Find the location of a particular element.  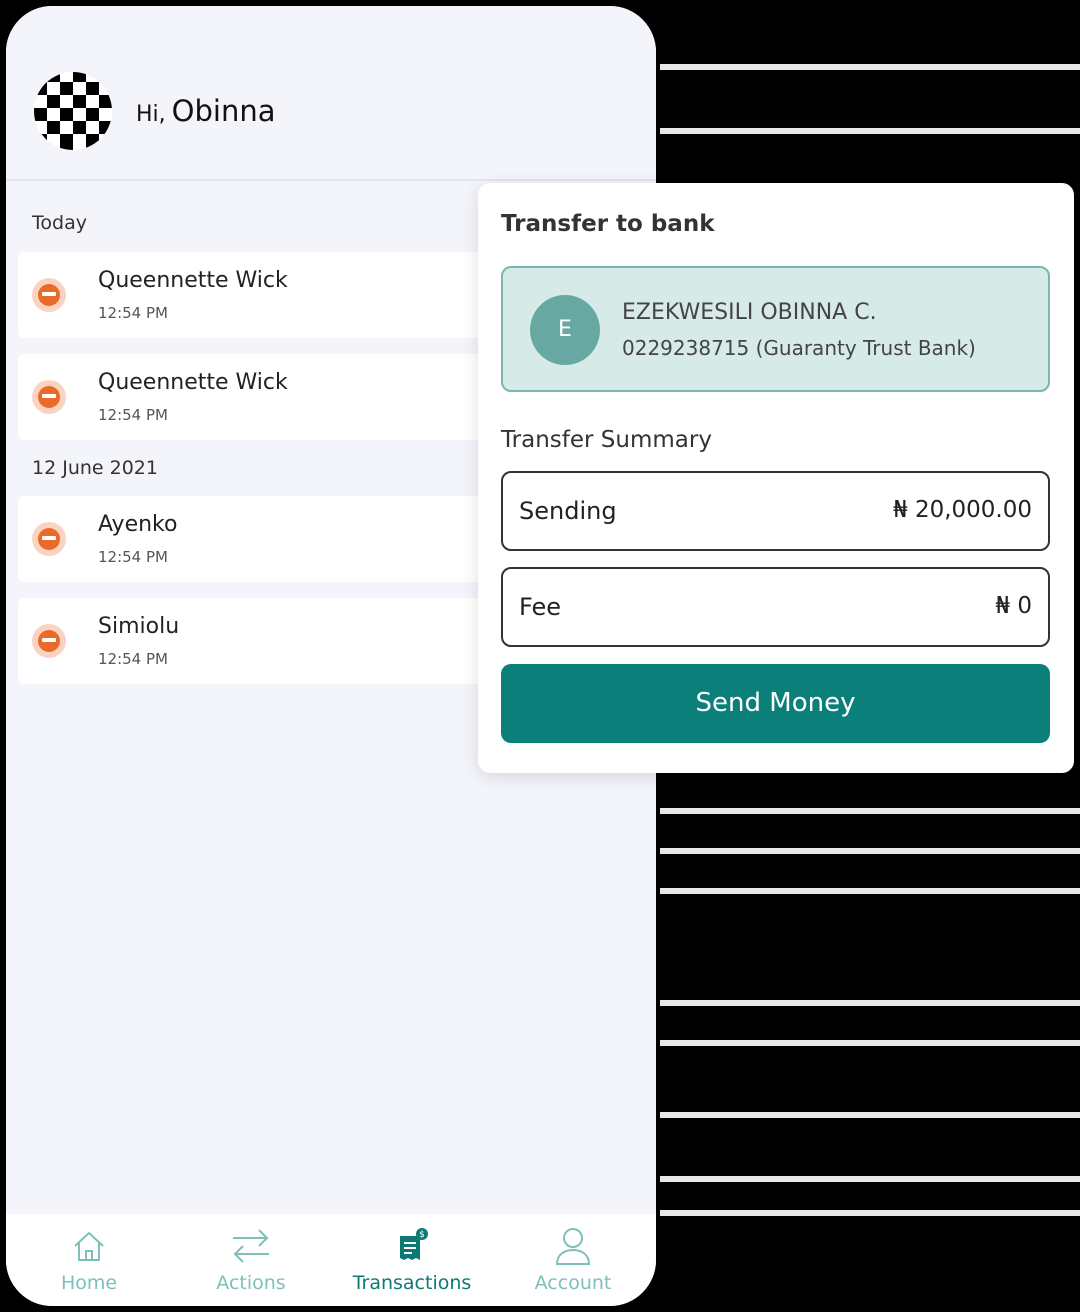

app-header: Hi, Obinna is located at coordinates (331, 93).